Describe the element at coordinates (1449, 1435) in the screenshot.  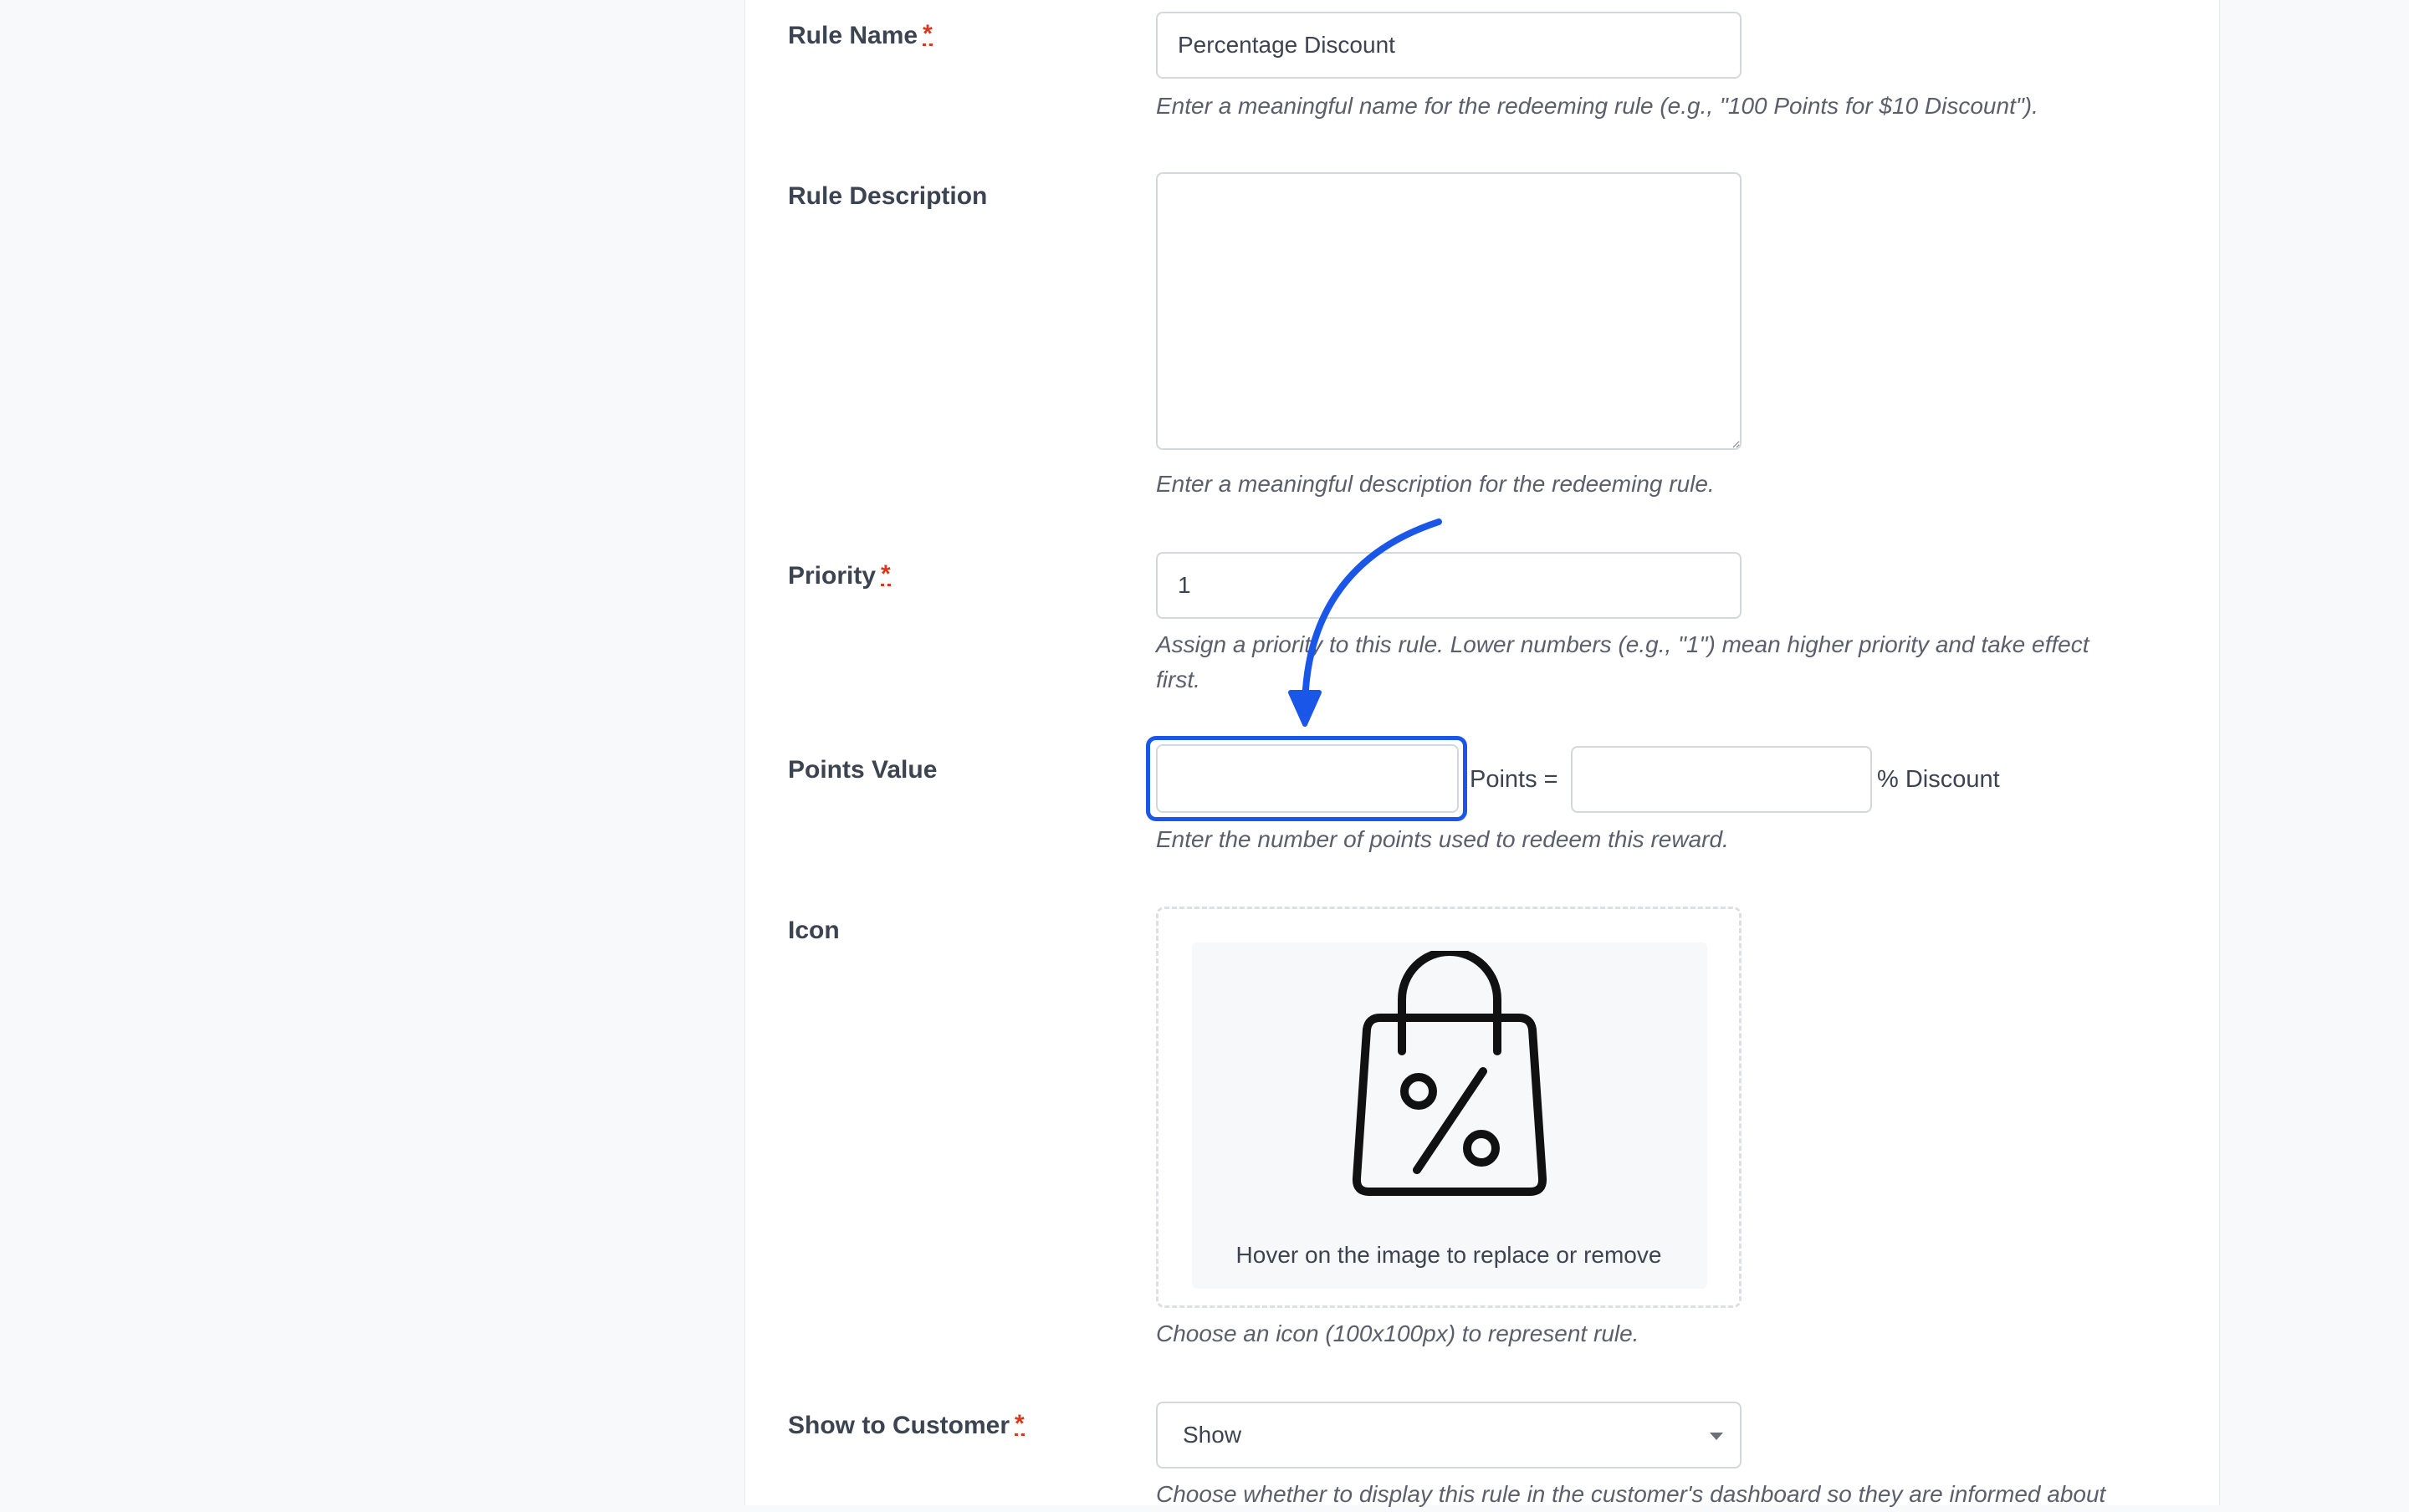
I see `show-to-customer-select: Show` at that location.